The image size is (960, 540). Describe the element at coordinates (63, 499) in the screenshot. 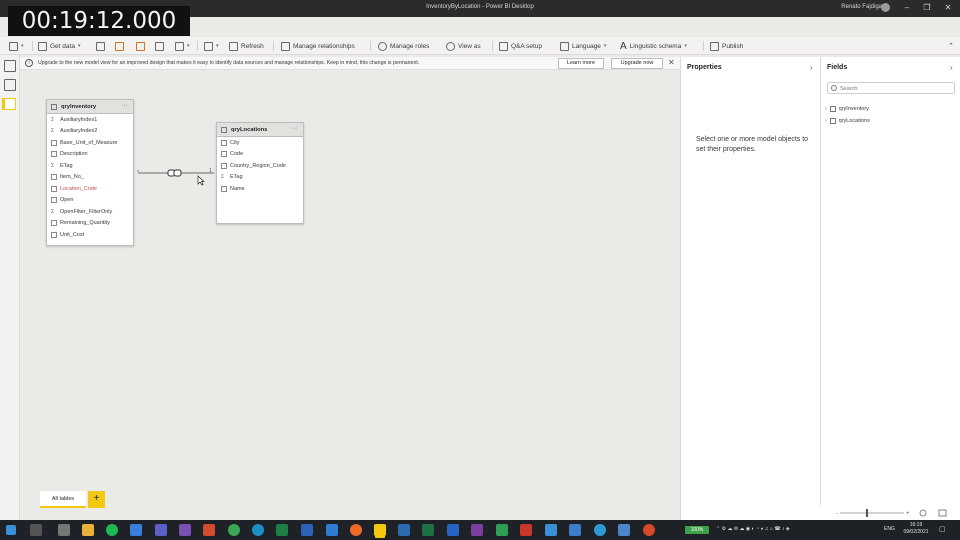

I see `tab-all-tables: All tables` at that location.